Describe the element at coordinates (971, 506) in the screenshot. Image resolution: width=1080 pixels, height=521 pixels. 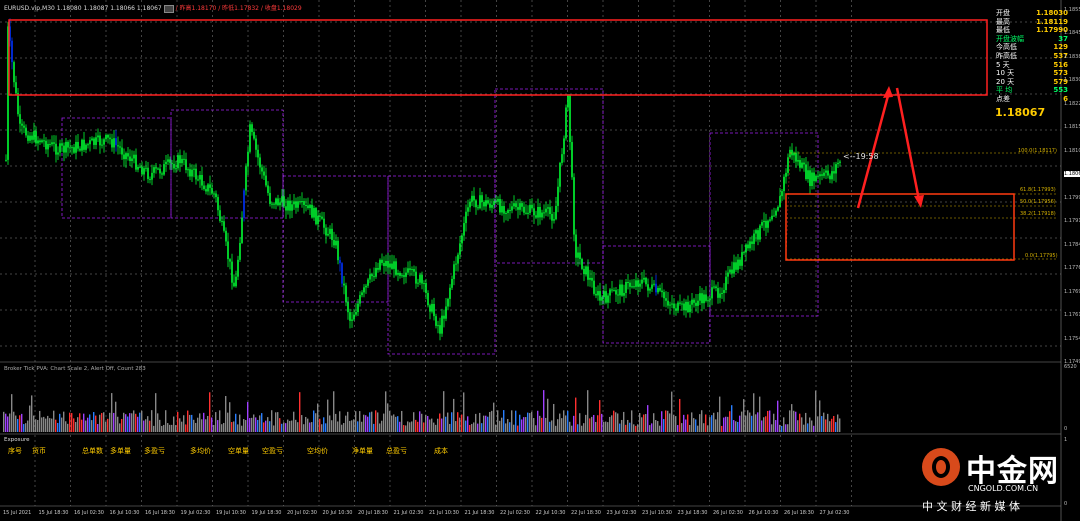
I see `brand-slogan: 中 文 财 经 新 媒 体` at that location.